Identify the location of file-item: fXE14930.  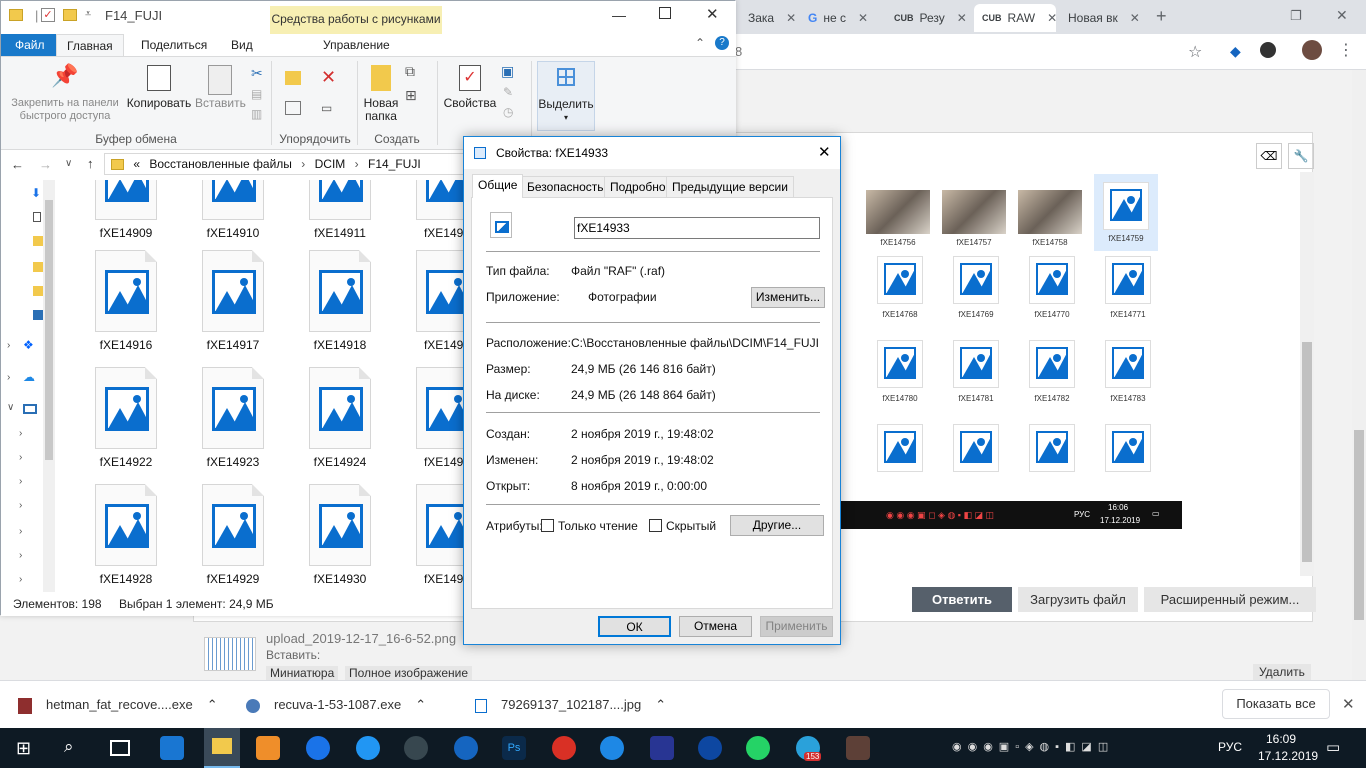
(340, 535).